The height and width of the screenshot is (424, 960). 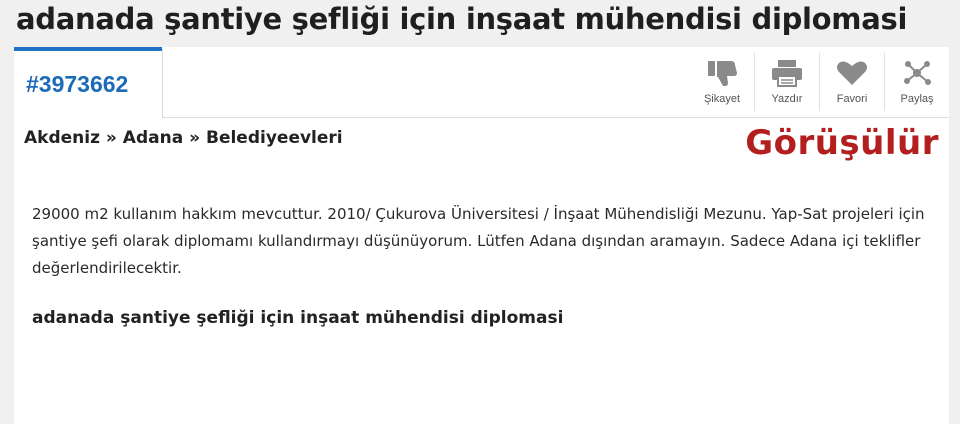 What do you see at coordinates (852, 99) in the screenshot?
I see `favorite-label: Favori` at bounding box center [852, 99].